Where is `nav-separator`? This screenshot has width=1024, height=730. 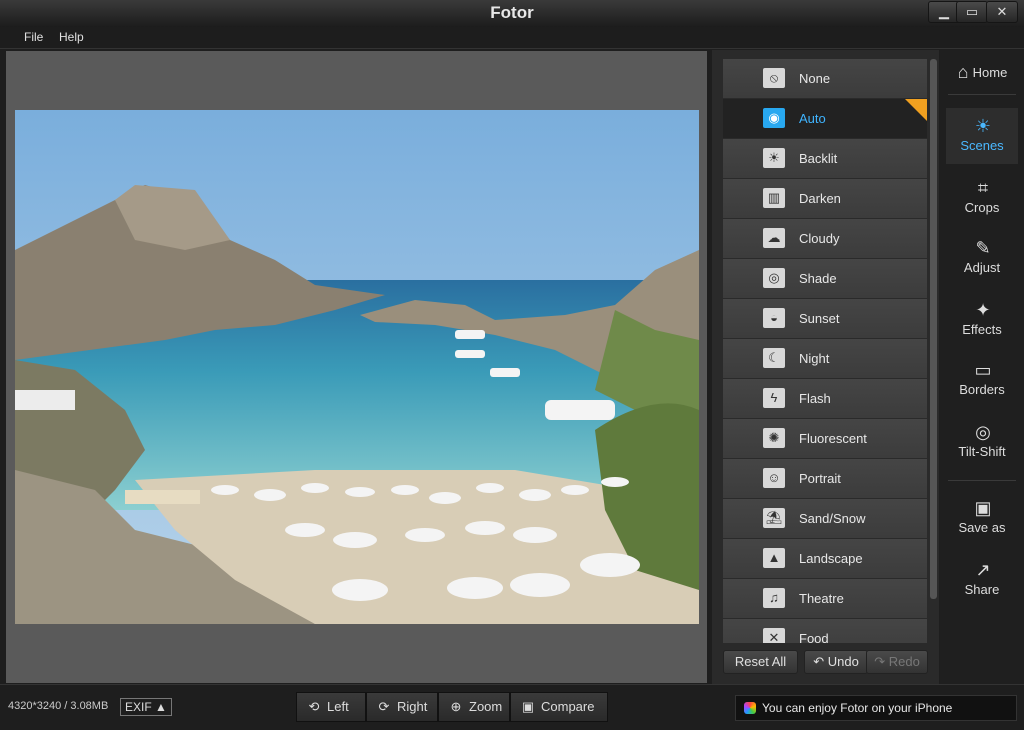 nav-separator is located at coordinates (982, 480).